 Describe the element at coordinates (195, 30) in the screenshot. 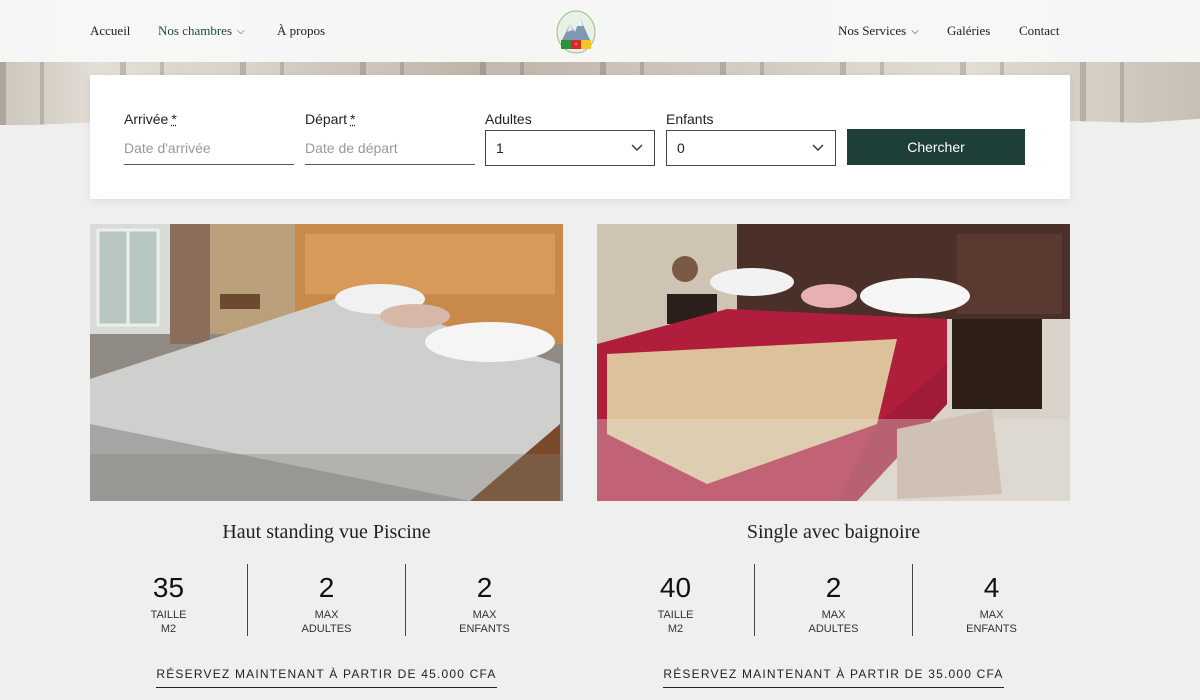

I see `nav-nos-chambres-label: Nos chambres` at that location.